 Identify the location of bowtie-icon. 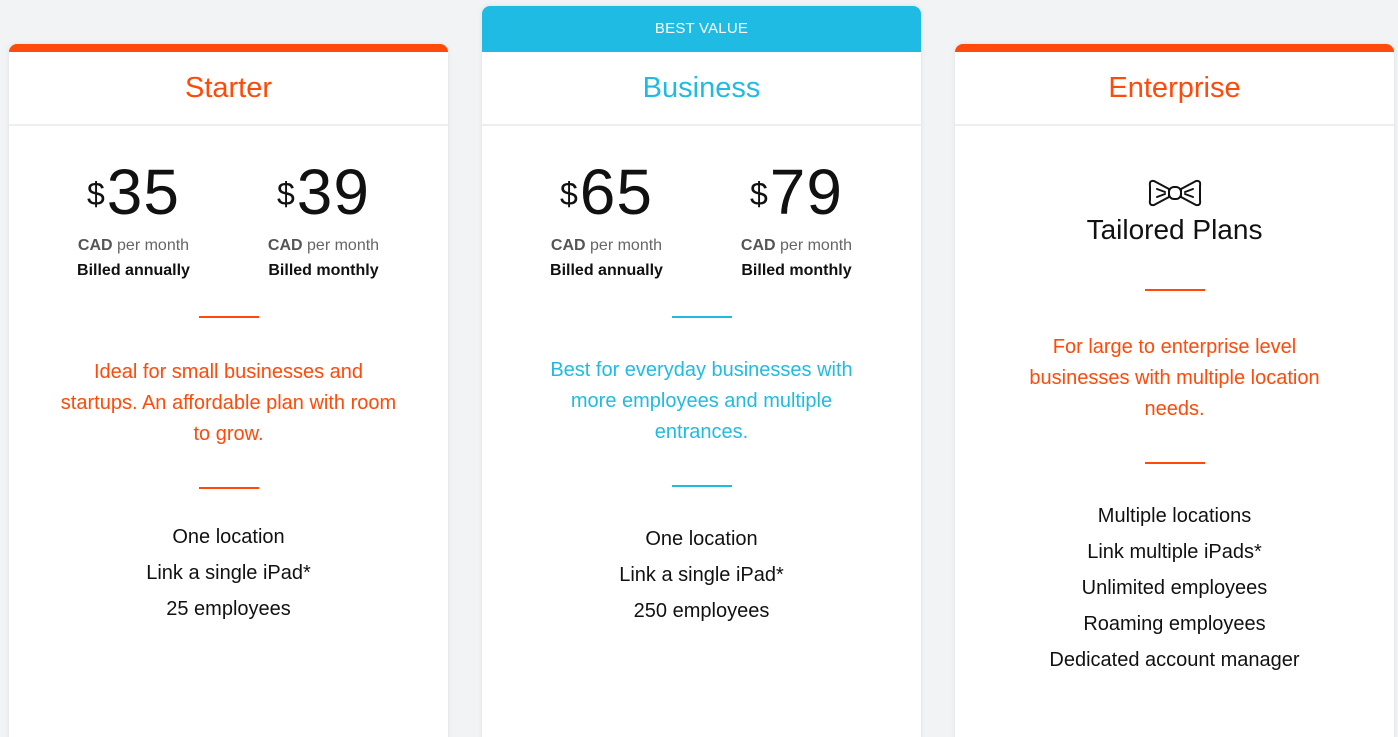
(1174, 193).